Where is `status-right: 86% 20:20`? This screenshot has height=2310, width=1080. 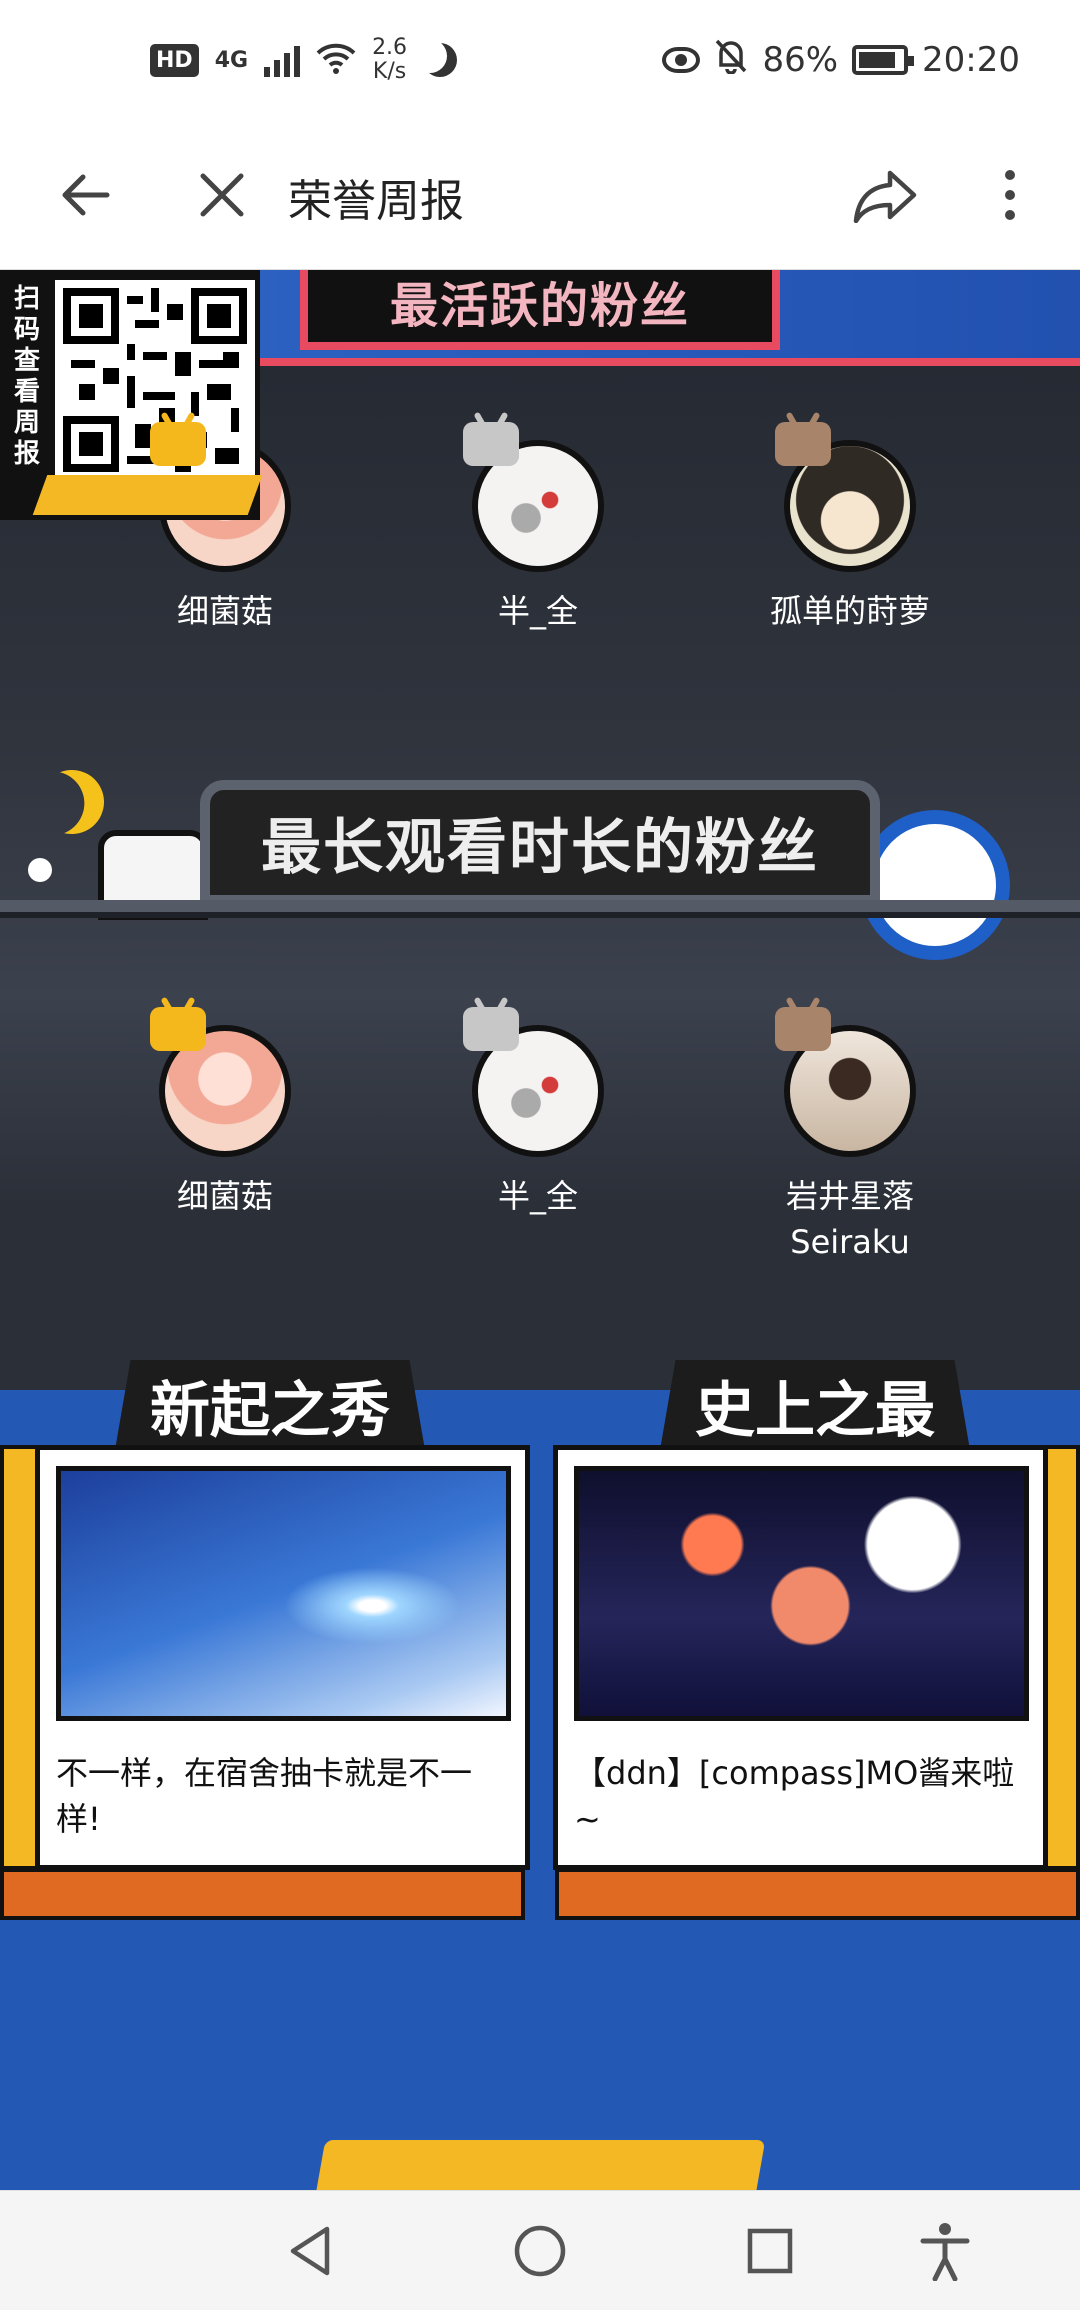 status-right: 86% 20:20 is located at coordinates (841, 60).